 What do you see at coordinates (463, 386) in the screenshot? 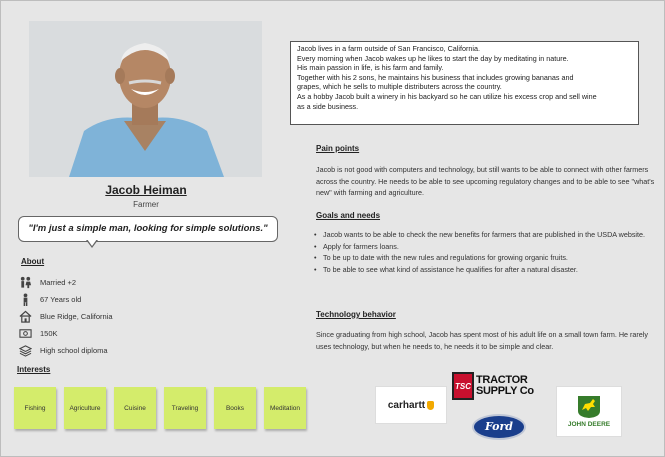
I see `tsc-badge: TSC` at bounding box center [463, 386].